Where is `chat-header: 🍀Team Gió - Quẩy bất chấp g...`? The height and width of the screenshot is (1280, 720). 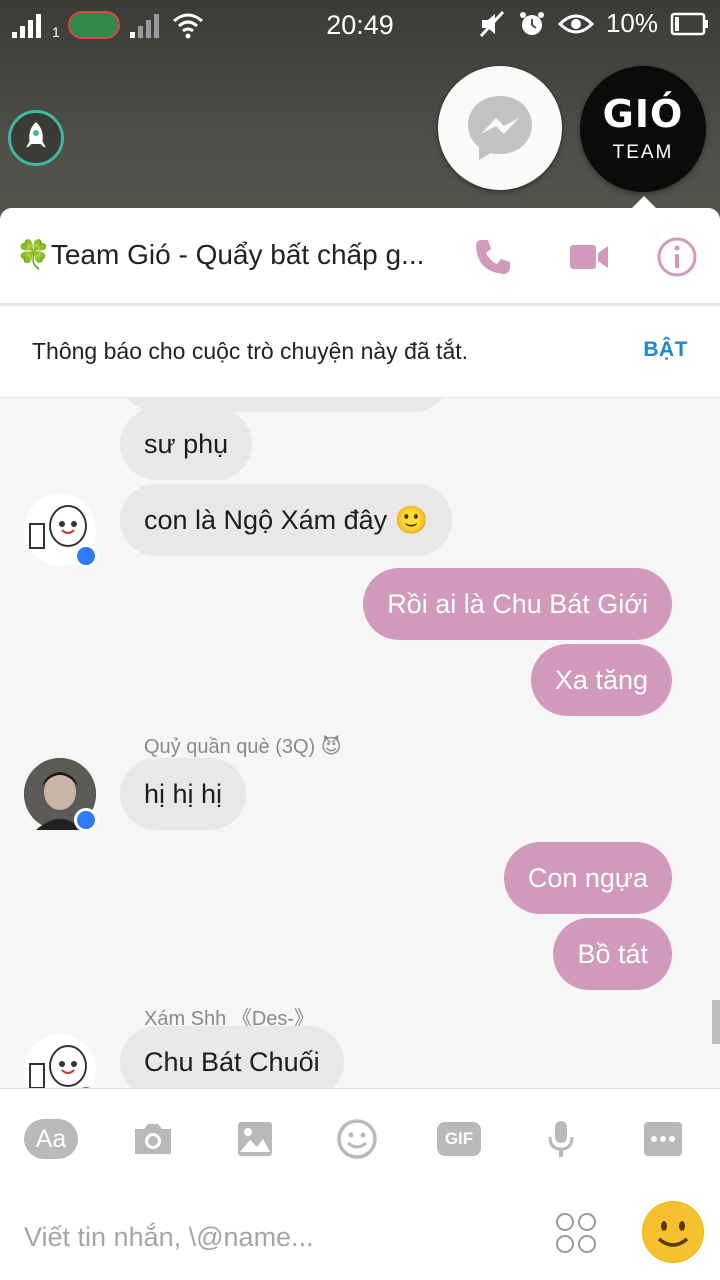 chat-header: 🍀Team Gió - Quẩy bất chấp g... is located at coordinates (360, 256).